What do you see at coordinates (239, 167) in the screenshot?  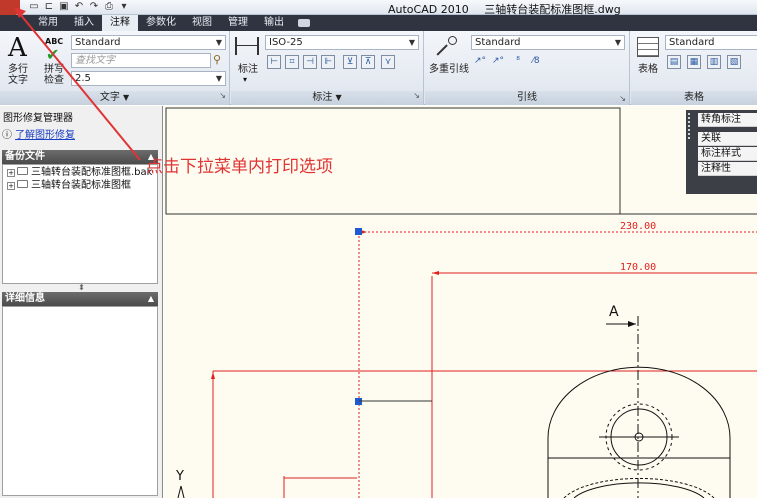 I see `annotation-instruction: 点击下拉菜单内打印选项` at bounding box center [239, 167].